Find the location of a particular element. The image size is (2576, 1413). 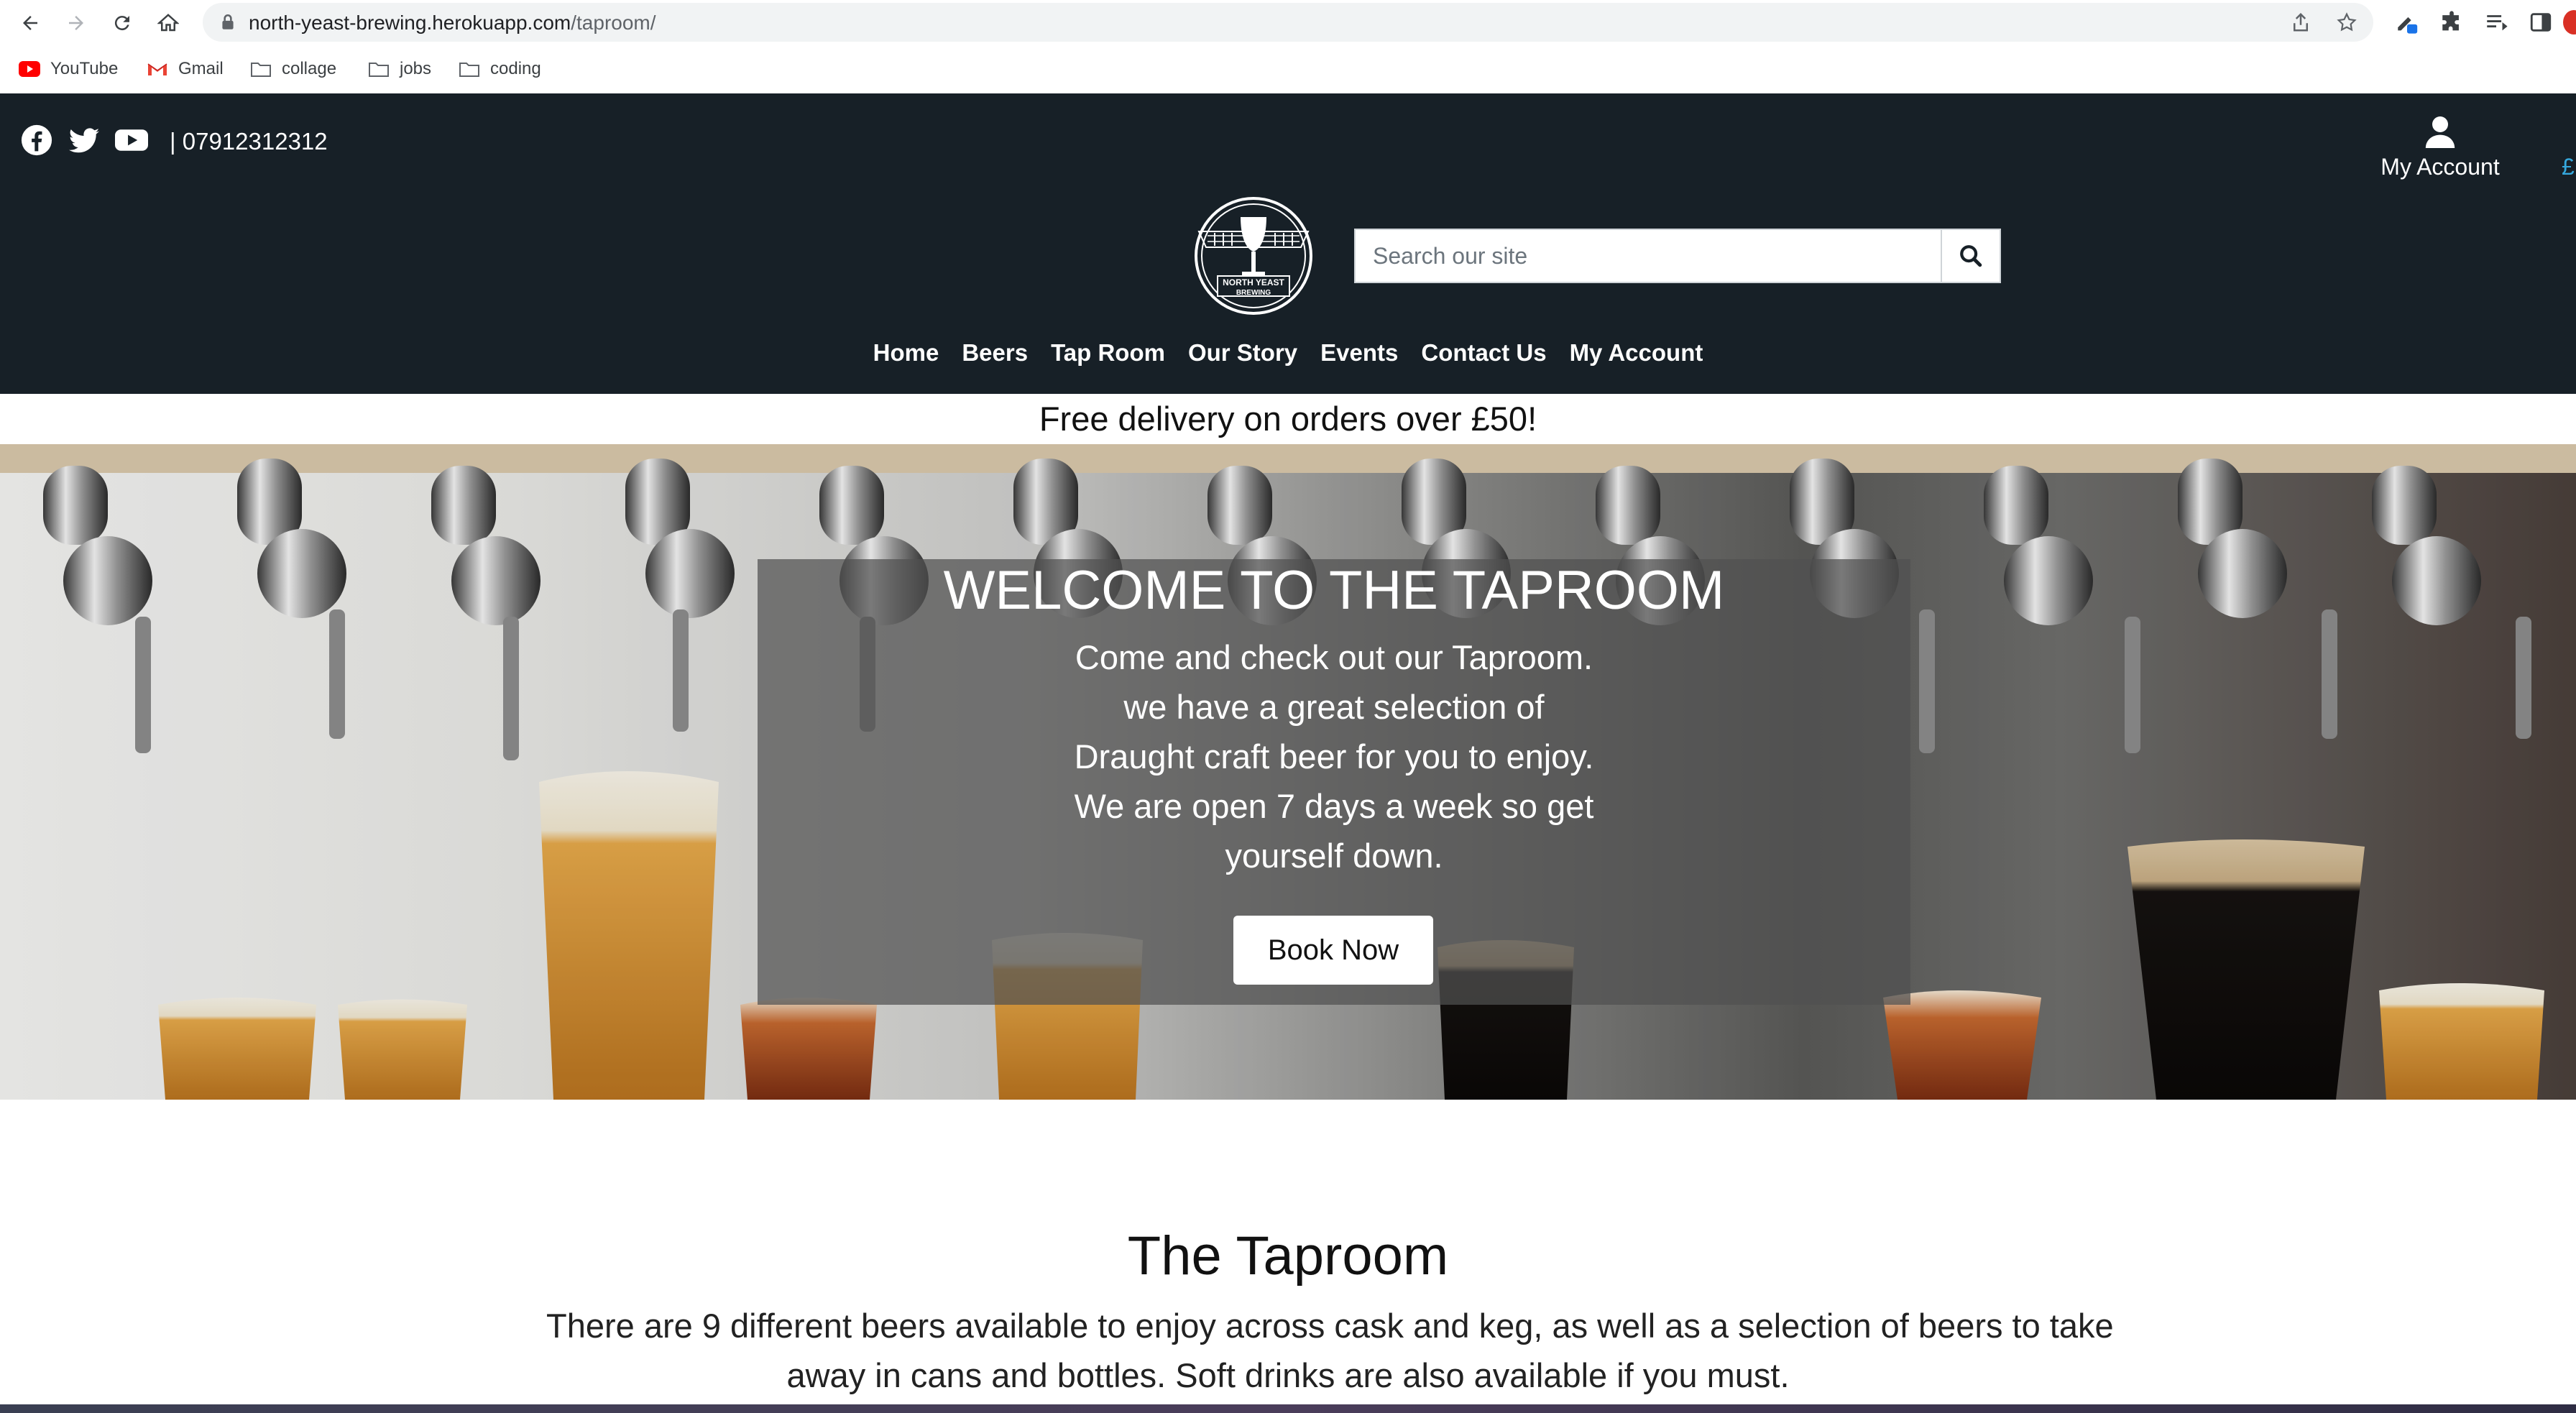

bookmark-collage: collage is located at coordinates (293, 69).